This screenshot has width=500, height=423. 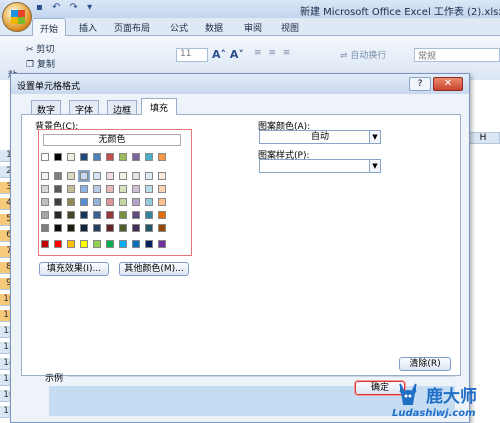 I want to click on pattern-color-select: 自动 ▼, so click(x=320, y=137).